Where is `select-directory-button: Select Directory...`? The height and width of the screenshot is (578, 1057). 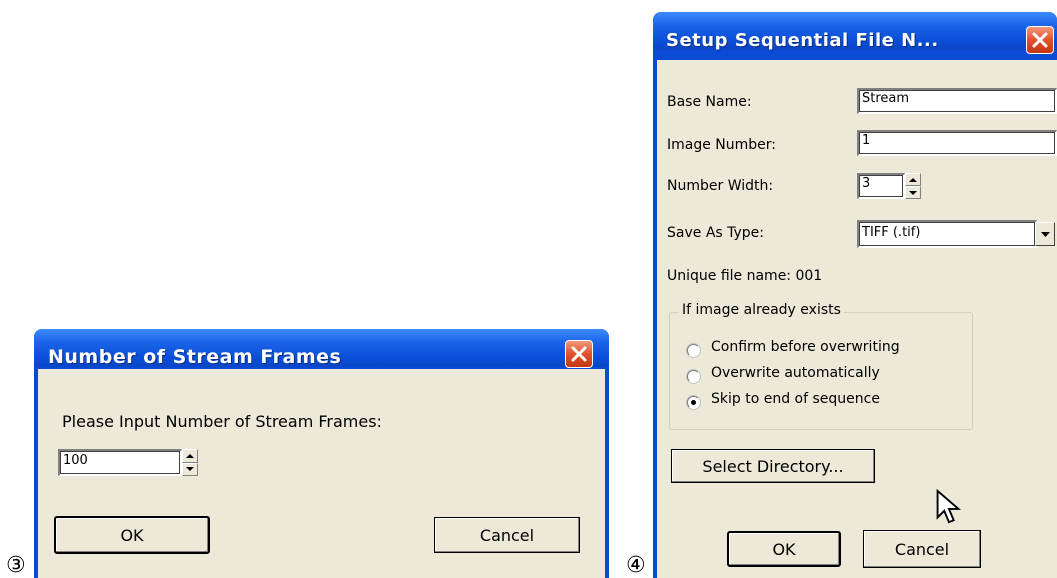 select-directory-button: Select Directory... is located at coordinates (773, 466).